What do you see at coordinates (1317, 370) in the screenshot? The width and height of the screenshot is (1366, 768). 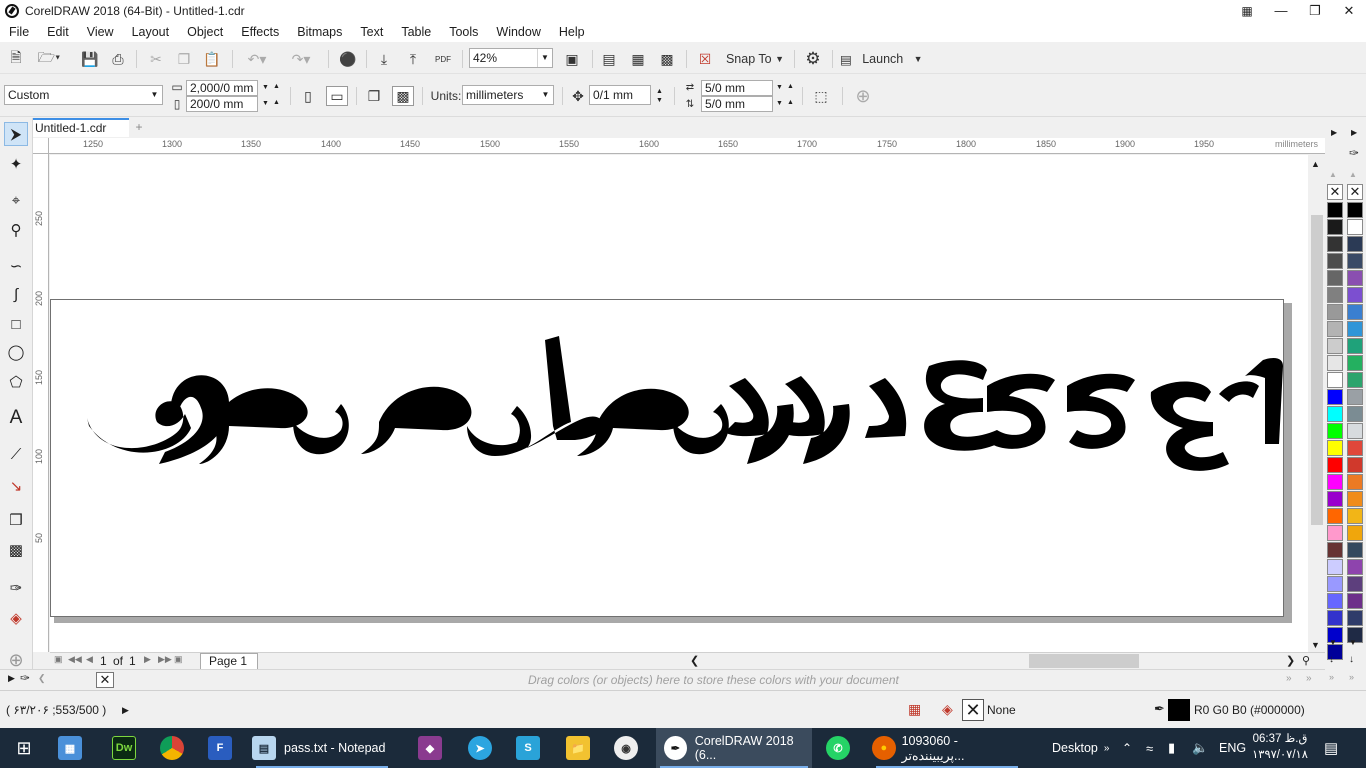 I see `vertical-scroll-thumb` at bounding box center [1317, 370].